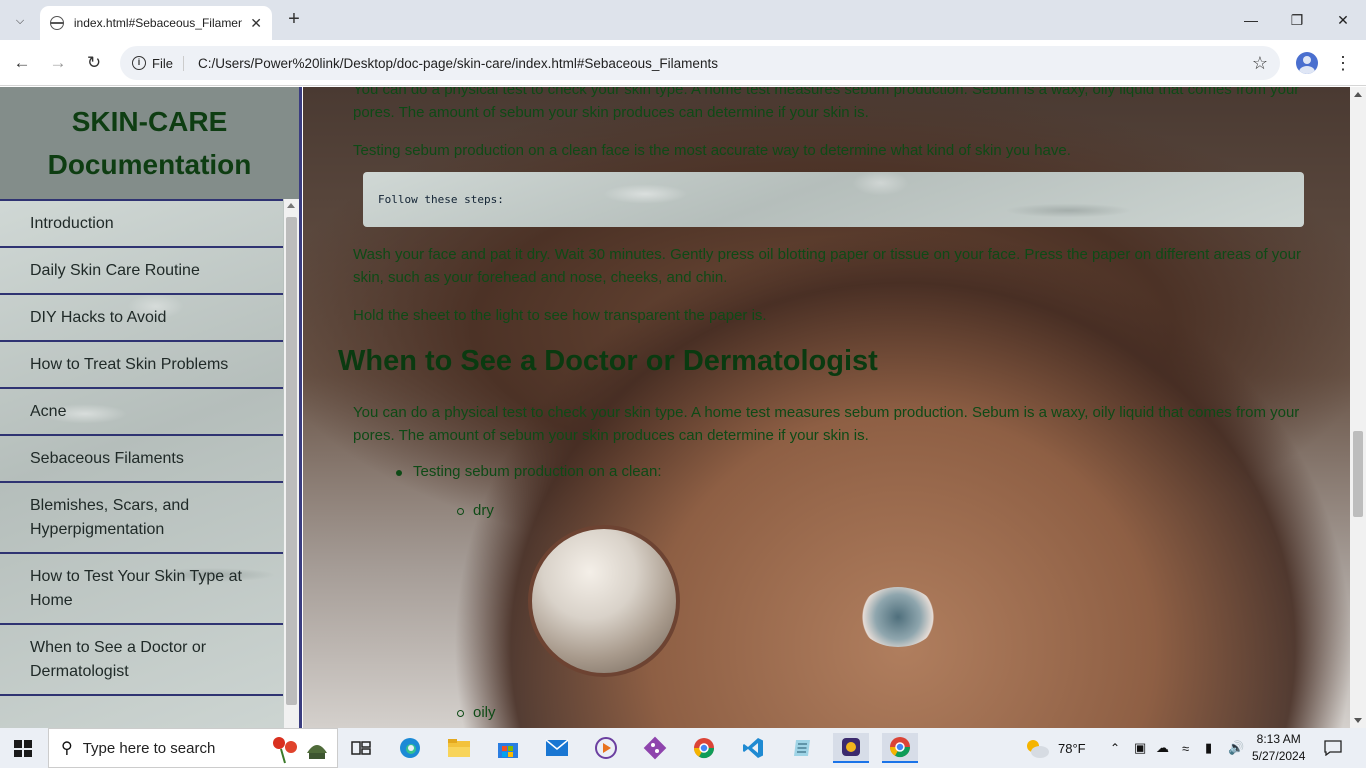  I want to click on sub-list-item-dry: dry, so click(475, 510).